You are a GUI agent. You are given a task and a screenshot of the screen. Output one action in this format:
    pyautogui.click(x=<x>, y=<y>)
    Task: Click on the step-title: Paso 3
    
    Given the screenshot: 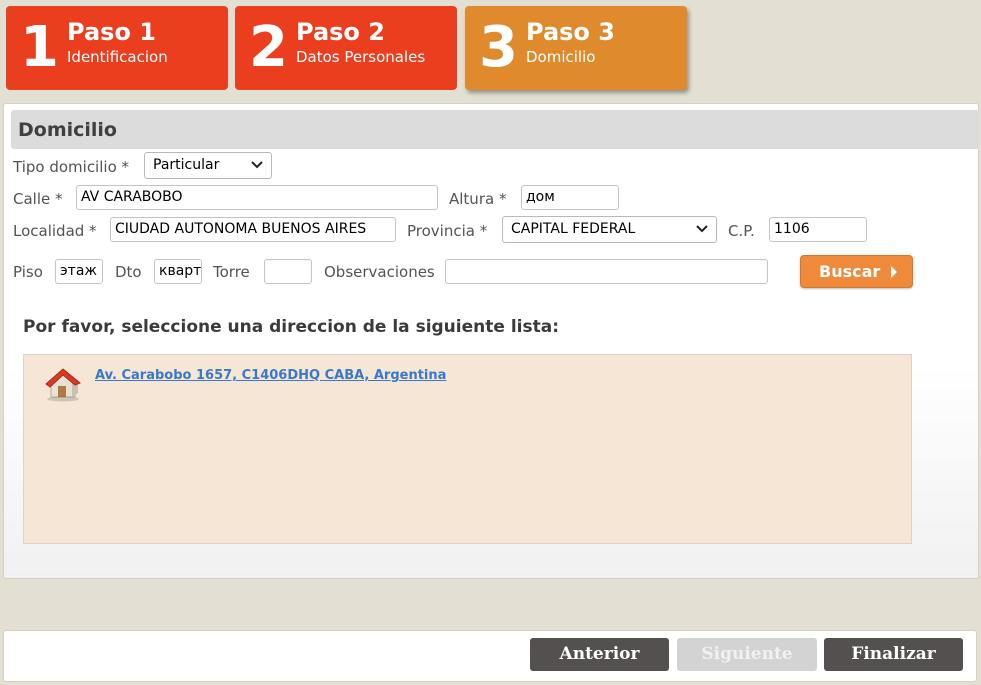 What is the action you would take?
    pyautogui.click(x=570, y=32)
    